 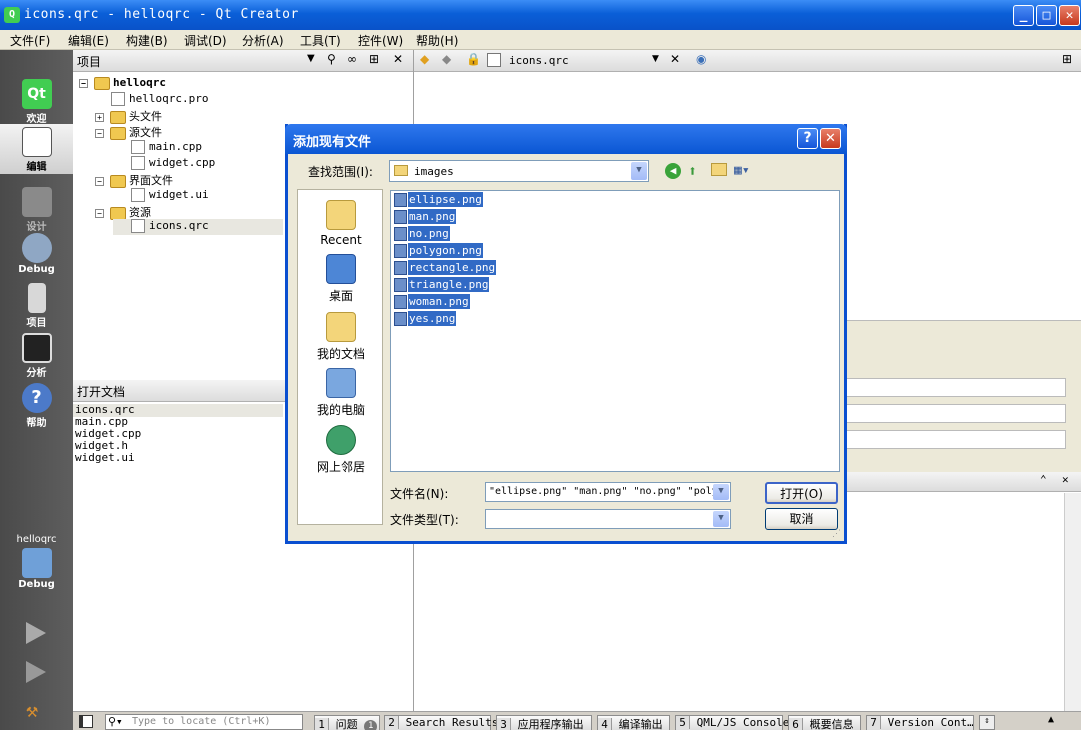 What do you see at coordinates (801, 519) in the screenshot?
I see `cancel-button: 取消` at bounding box center [801, 519].